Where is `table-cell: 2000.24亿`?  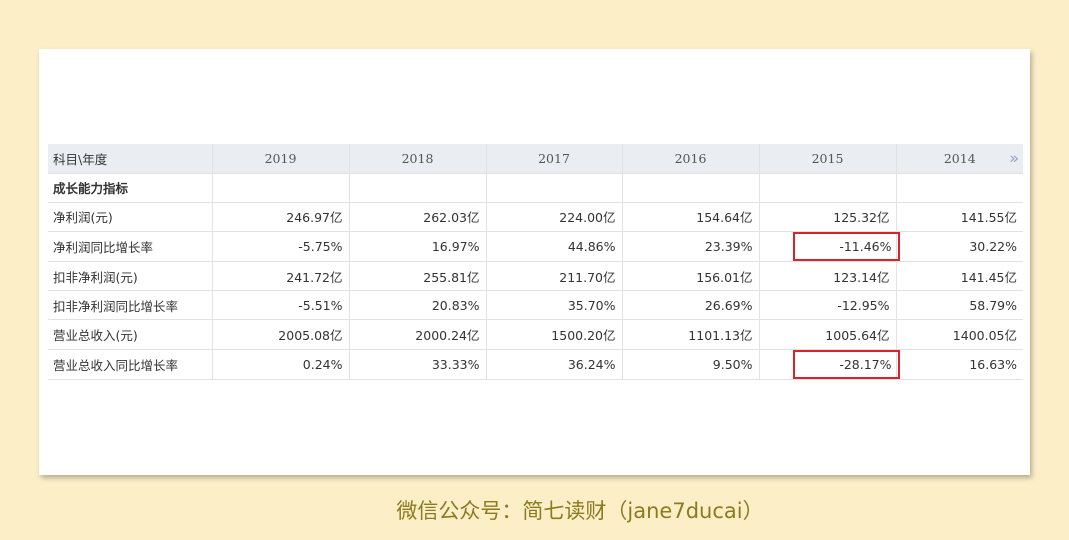 table-cell: 2000.24亿 is located at coordinates (418, 334).